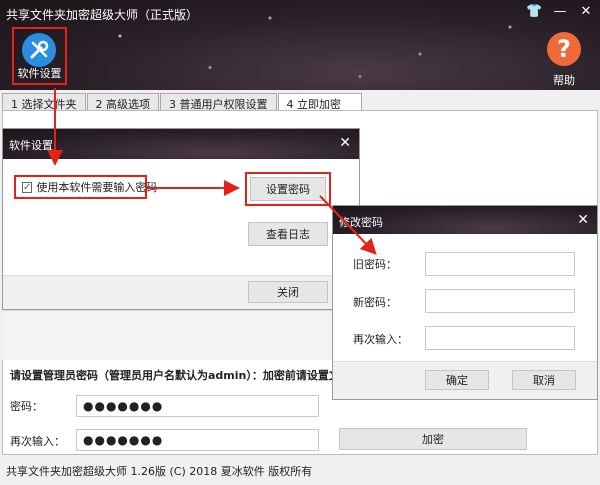 The image size is (600, 485). I want to click on settings-tool-label: 软件设置, so click(39, 73).